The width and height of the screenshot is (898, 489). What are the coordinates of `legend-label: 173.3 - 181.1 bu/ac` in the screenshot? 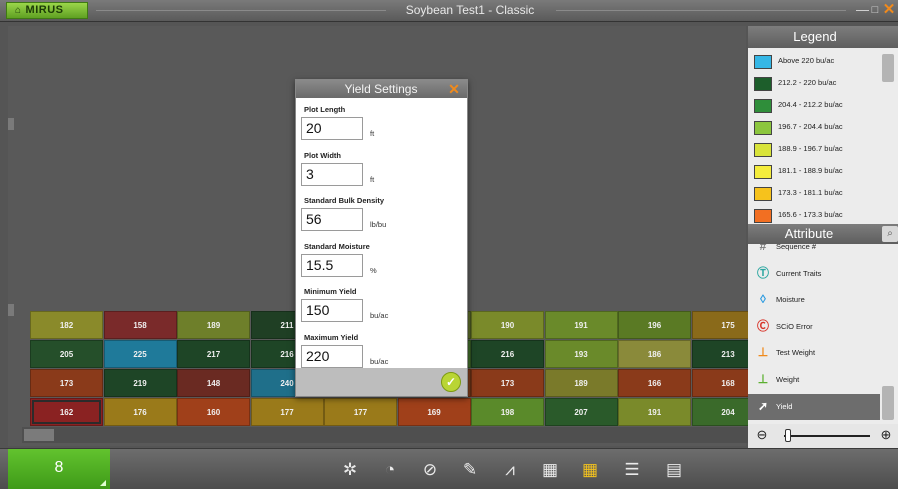 It's located at (810, 192).